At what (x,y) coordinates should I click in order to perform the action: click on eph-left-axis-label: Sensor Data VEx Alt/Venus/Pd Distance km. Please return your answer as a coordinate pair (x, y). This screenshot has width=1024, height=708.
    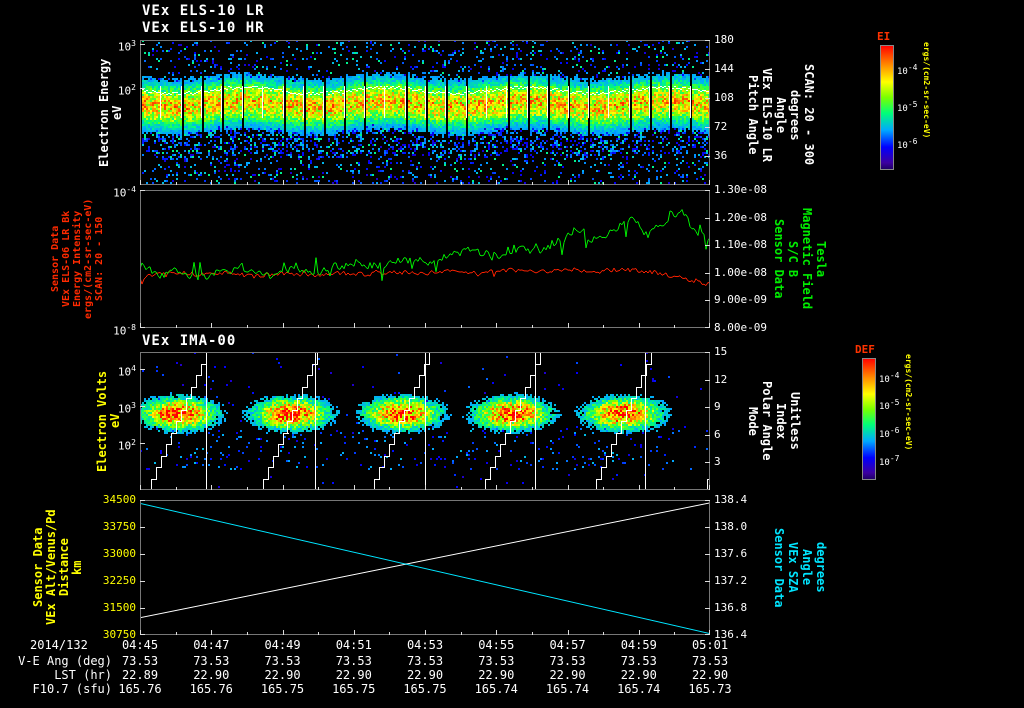
    Looking at the image, I should click on (57, 567).